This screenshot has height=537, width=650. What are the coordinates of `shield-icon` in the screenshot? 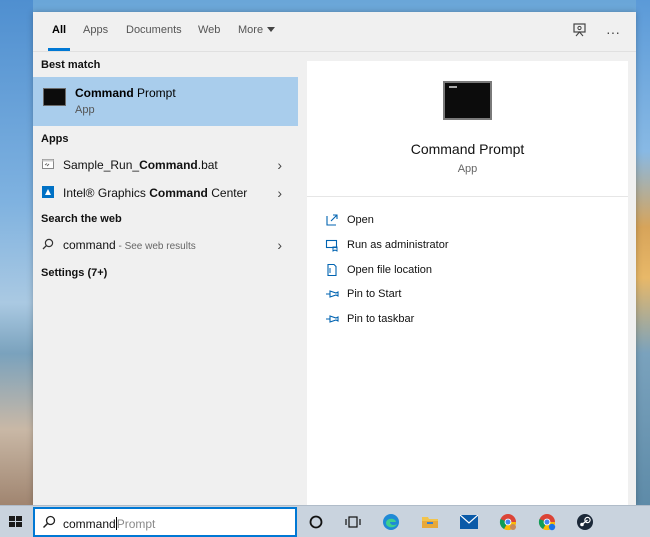 It's located at (332, 245).